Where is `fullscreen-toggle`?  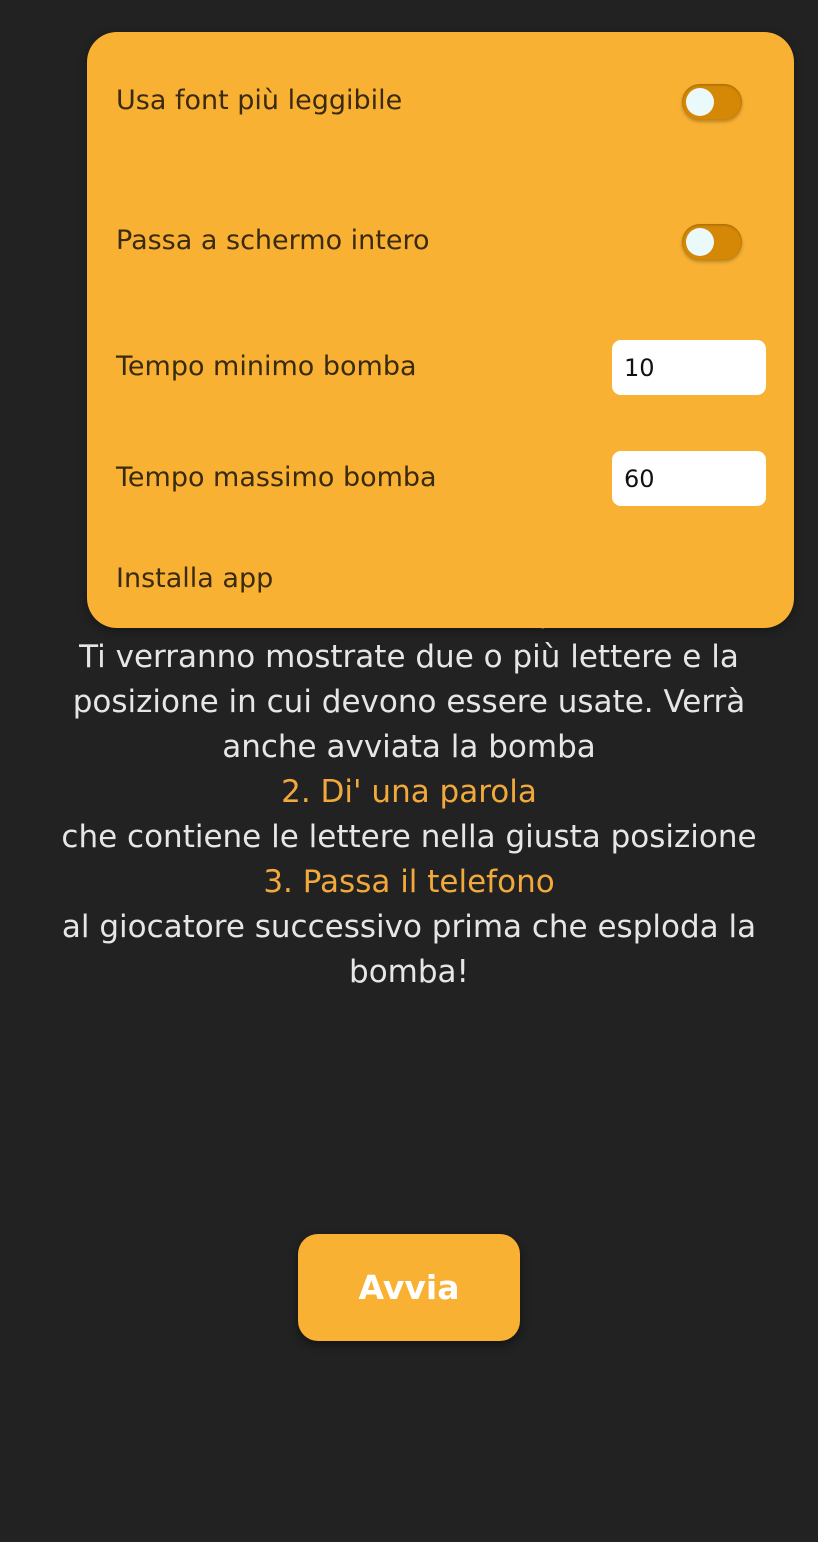 fullscreen-toggle is located at coordinates (712, 242).